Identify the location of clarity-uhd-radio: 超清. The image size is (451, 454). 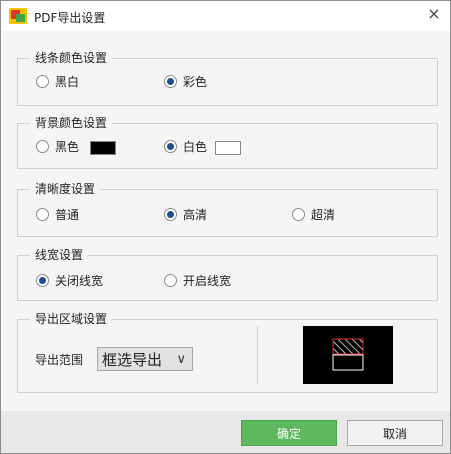
(313, 215).